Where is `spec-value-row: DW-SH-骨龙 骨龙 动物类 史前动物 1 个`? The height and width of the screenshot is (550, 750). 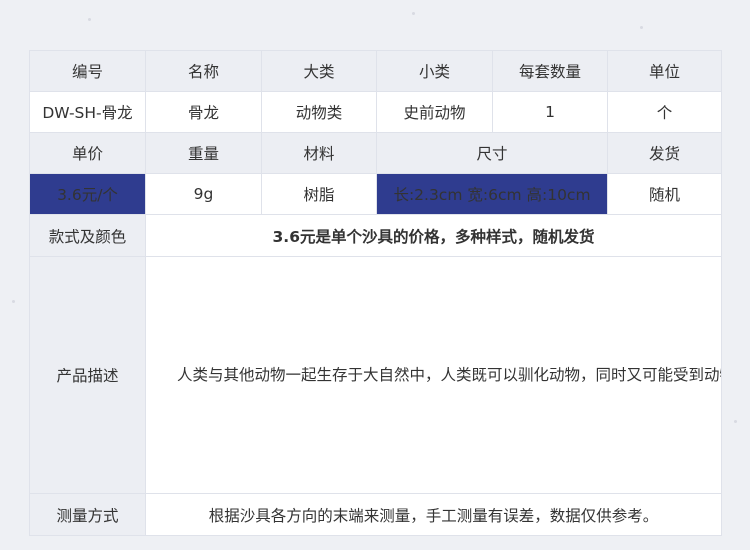
spec-value-row: DW-SH-骨龙 骨龙 动物类 史前动物 1 个 is located at coordinates (375, 112).